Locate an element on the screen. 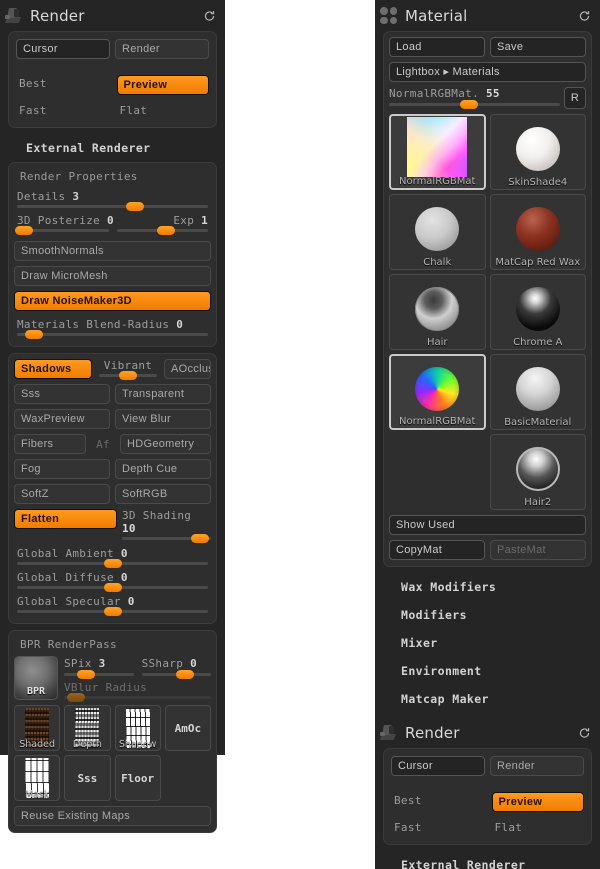 The height and width of the screenshot is (869, 600). exp-label: Exp is located at coordinates (184, 220).